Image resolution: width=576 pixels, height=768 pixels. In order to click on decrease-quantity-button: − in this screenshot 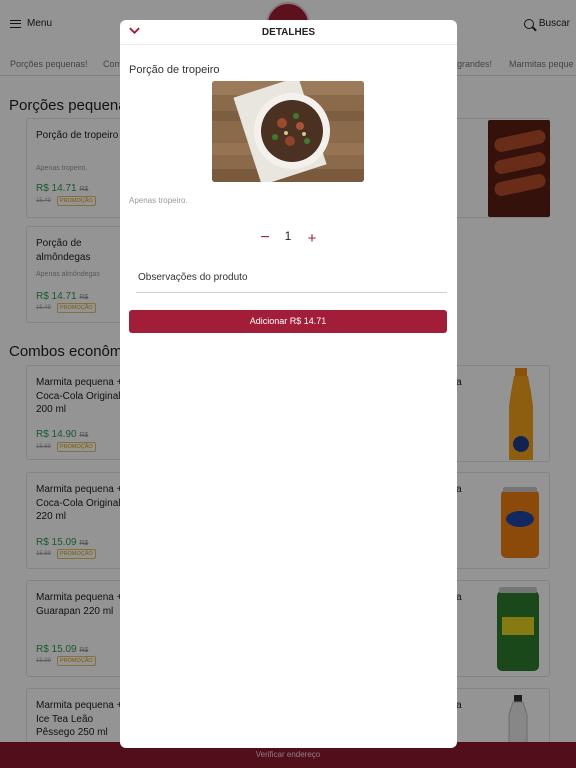, I will do `click(265, 238)`.